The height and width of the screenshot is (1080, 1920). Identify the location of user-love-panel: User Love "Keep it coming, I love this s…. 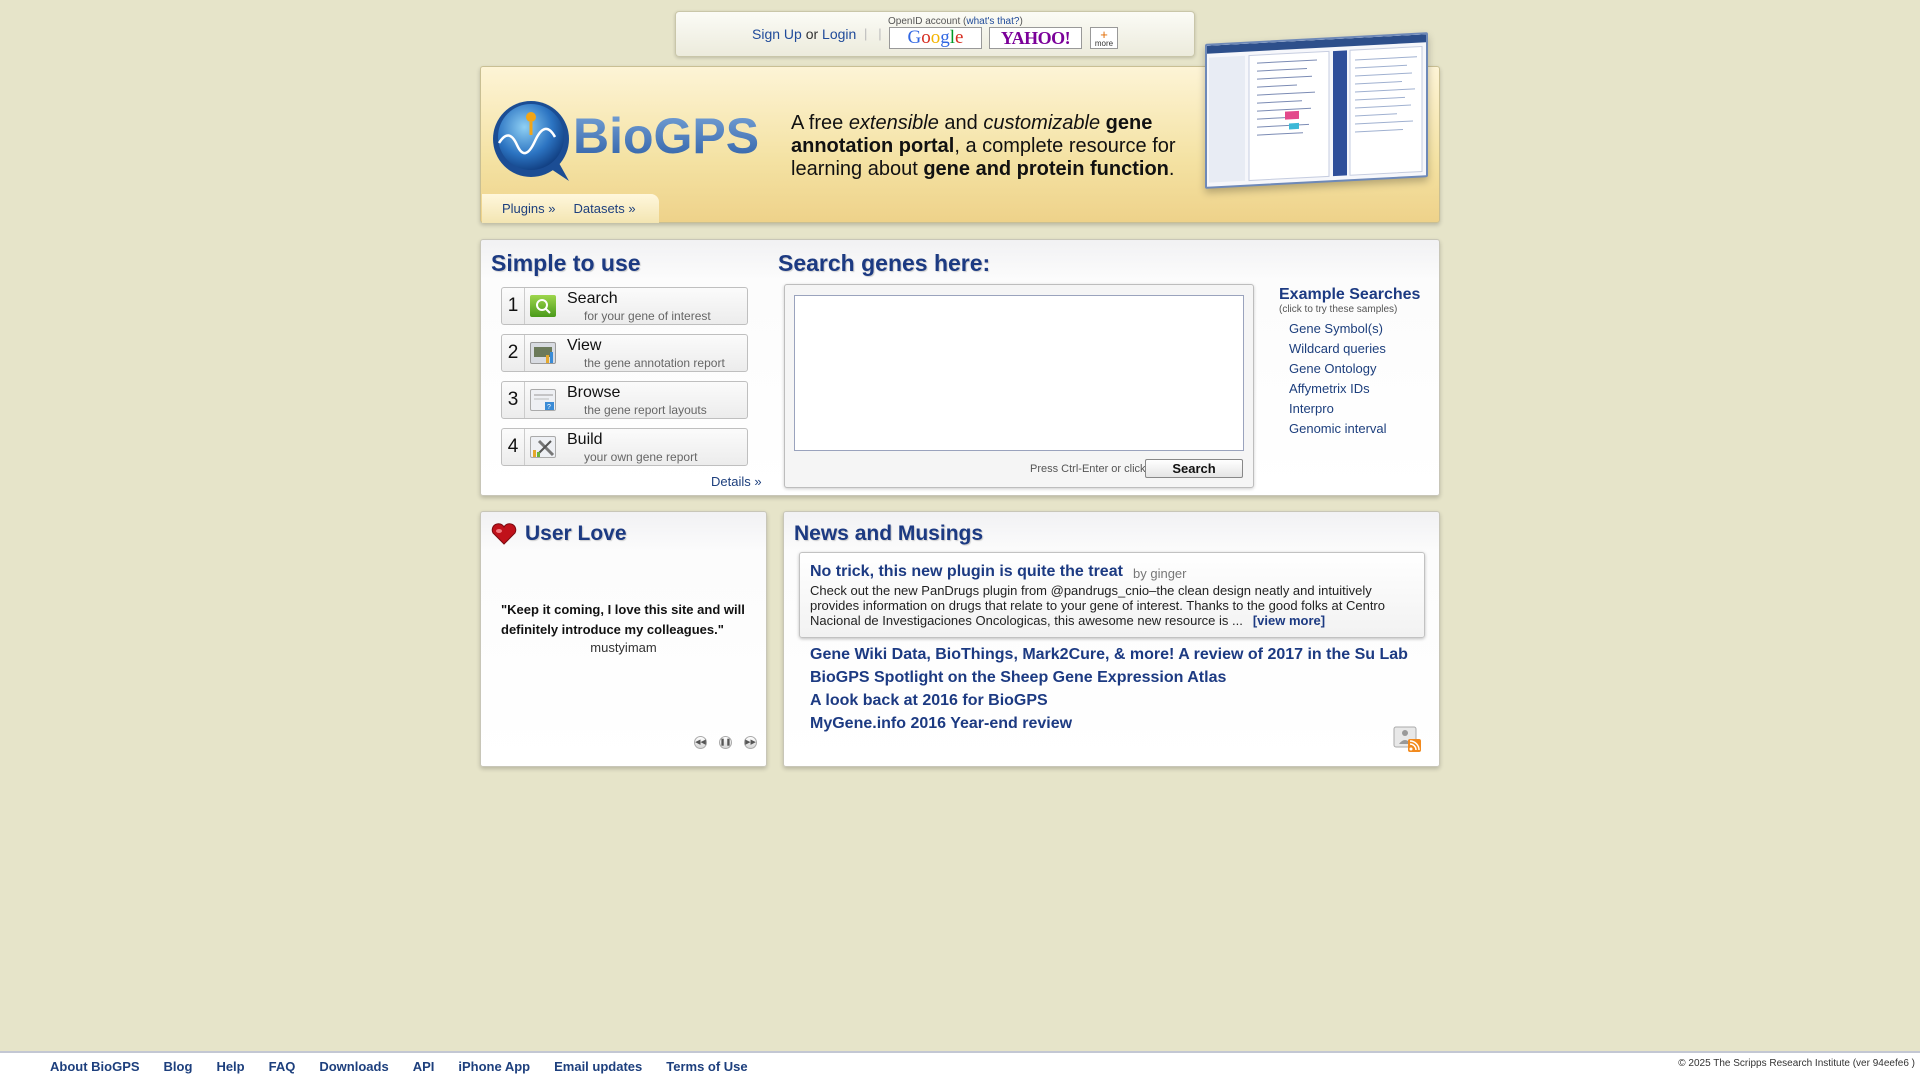
(623, 639).